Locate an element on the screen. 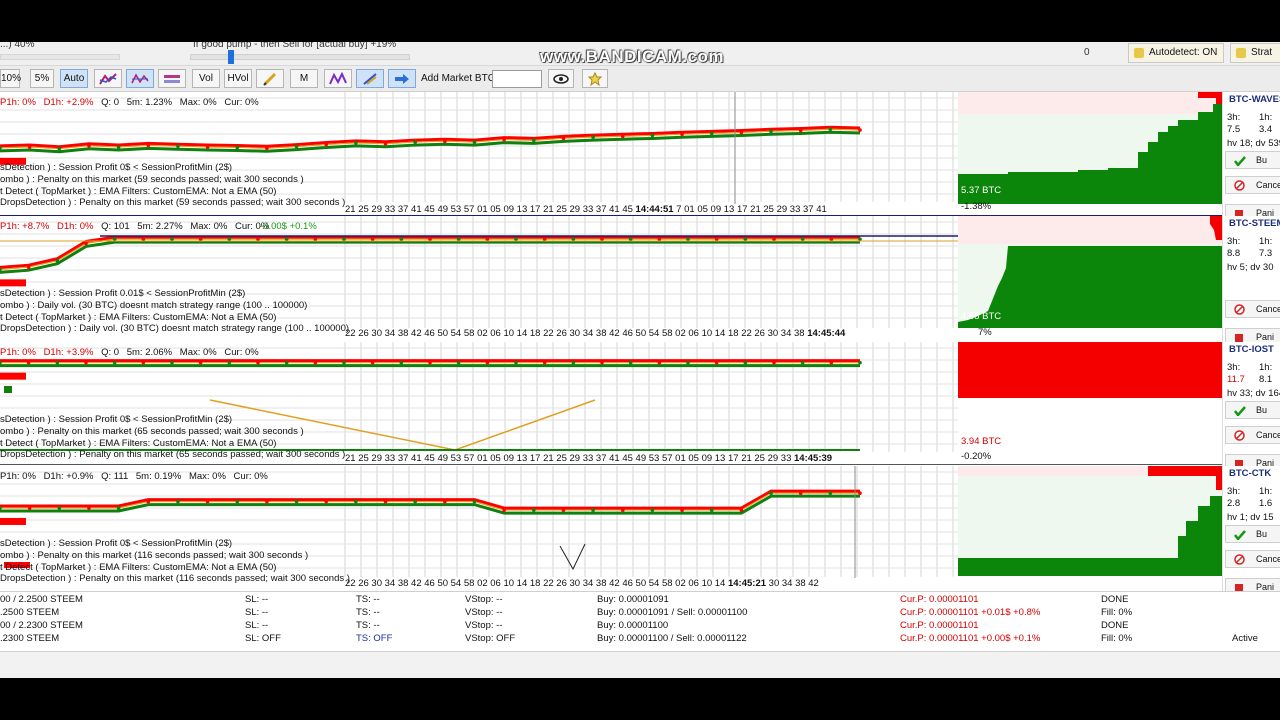 The width and height of the screenshot is (1280, 720). forward-button is located at coordinates (402, 78).